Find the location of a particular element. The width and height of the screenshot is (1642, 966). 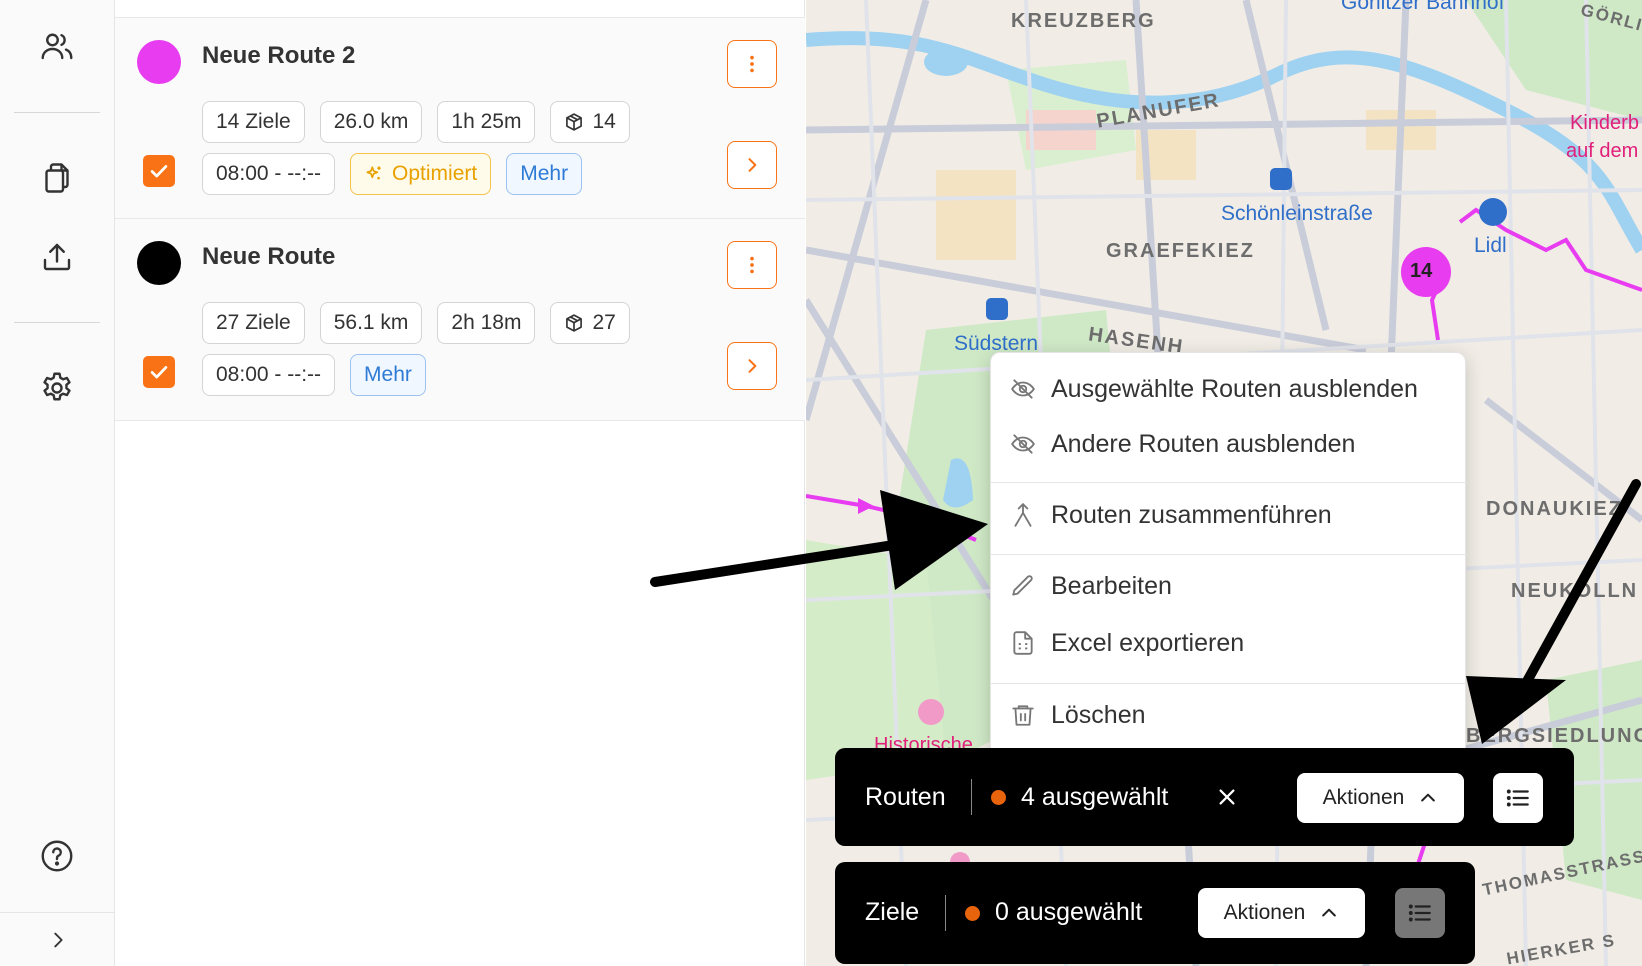

menu-item-export-excel: Excel exportieren is located at coordinates (1229, 643).